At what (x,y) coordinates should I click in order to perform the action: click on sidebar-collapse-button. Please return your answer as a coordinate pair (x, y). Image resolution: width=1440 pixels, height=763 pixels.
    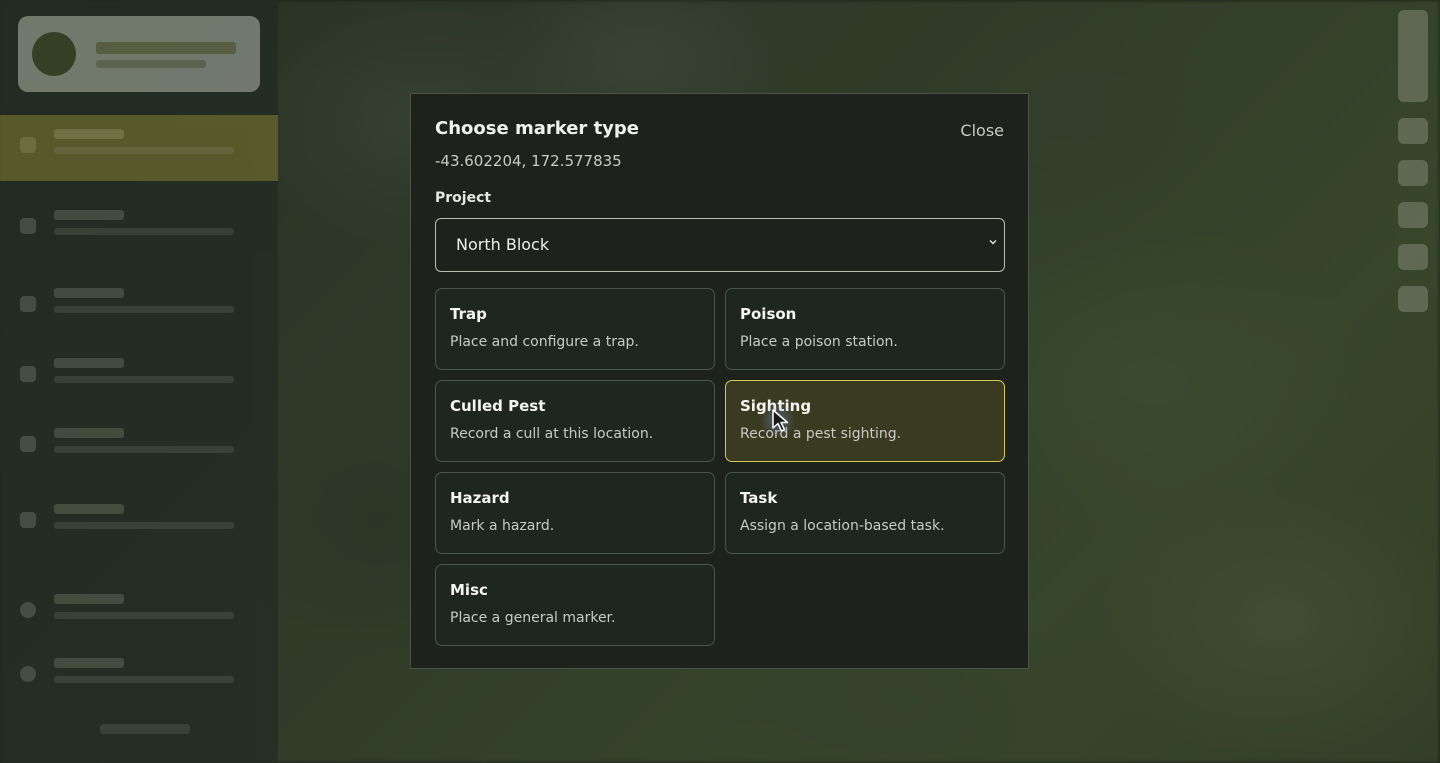
    Looking at the image, I should click on (145, 729).